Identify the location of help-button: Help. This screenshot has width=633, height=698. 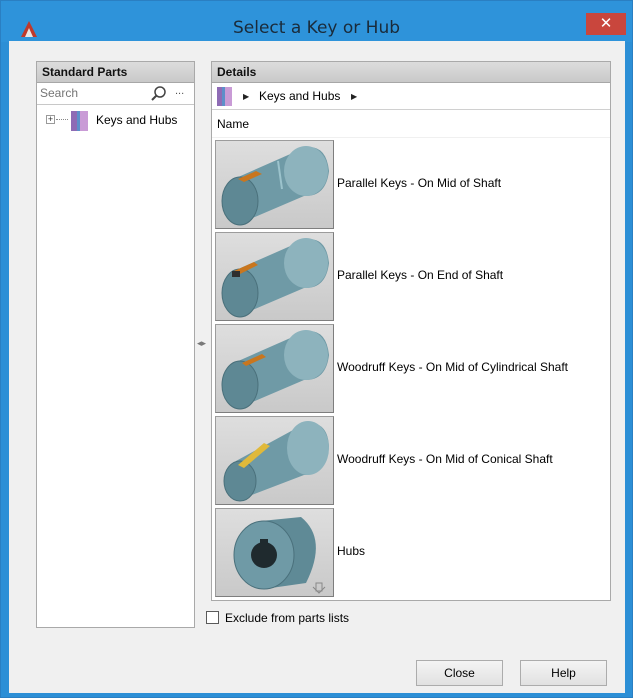
(563, 673).